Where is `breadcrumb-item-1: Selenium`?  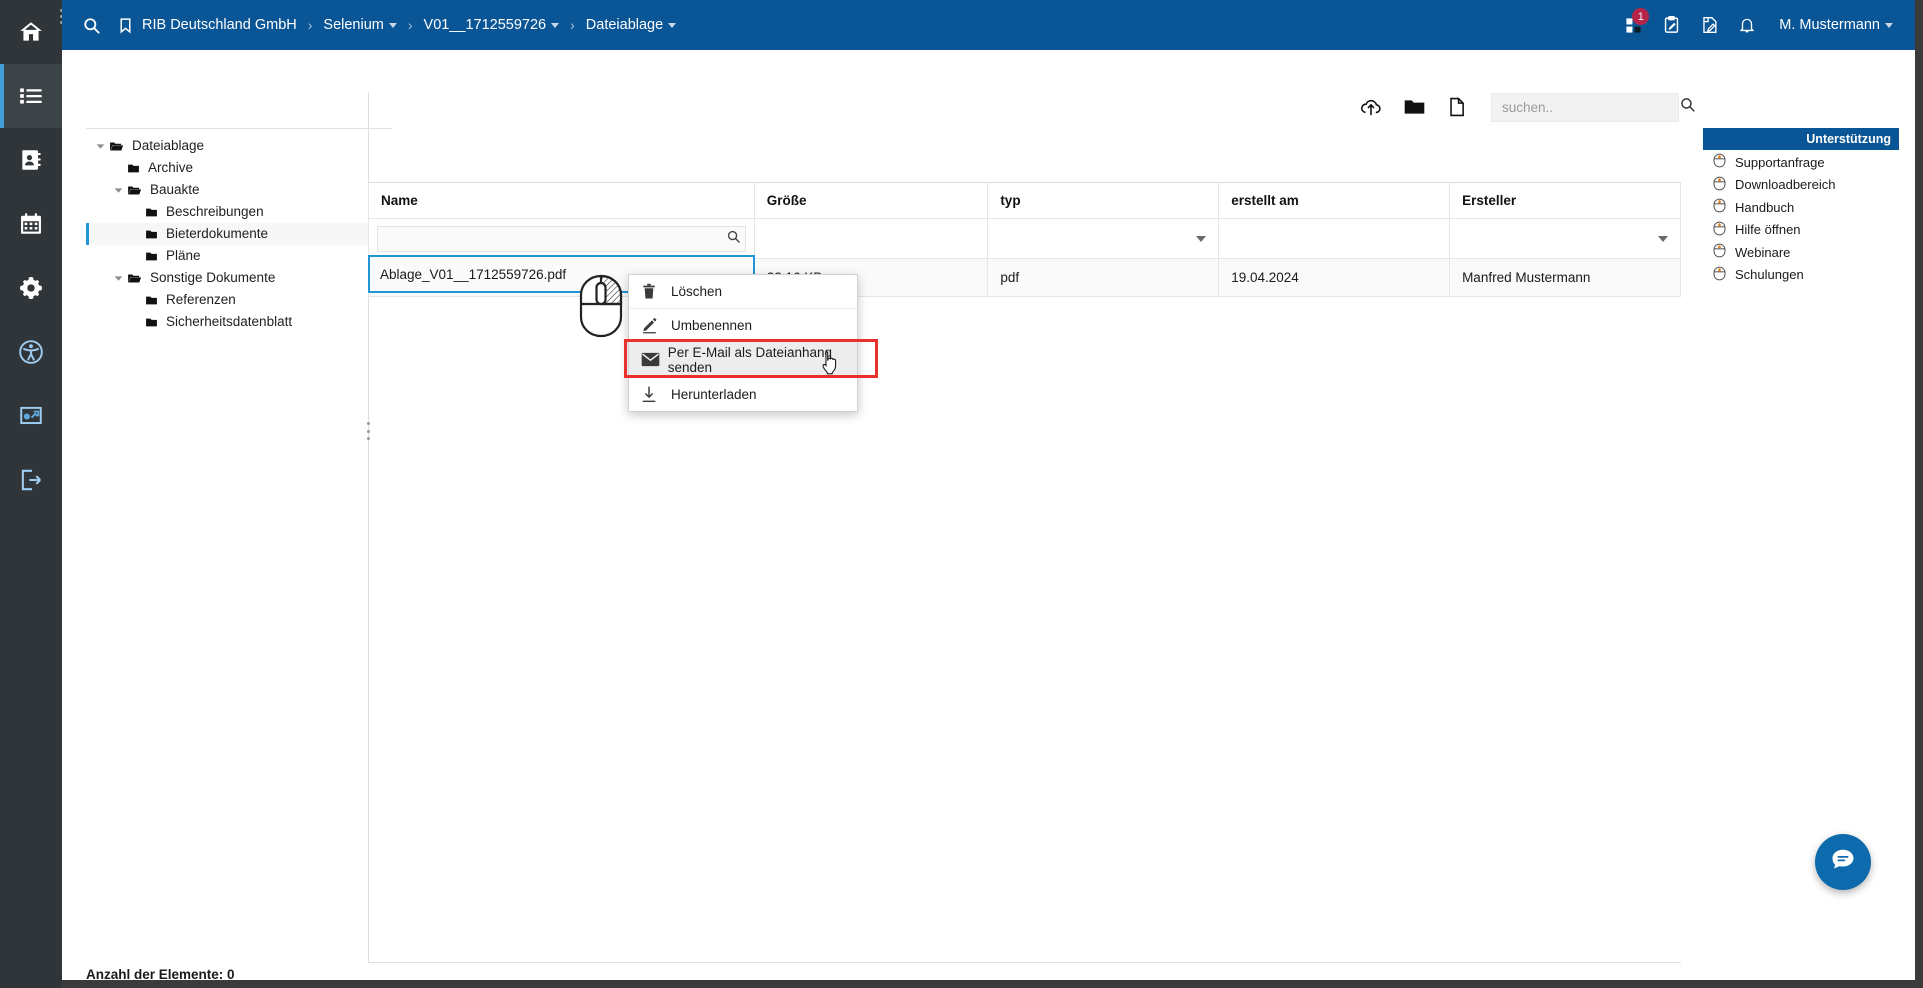
breadcrumb-item-1: Selenium is located at coordinates (360, 25).